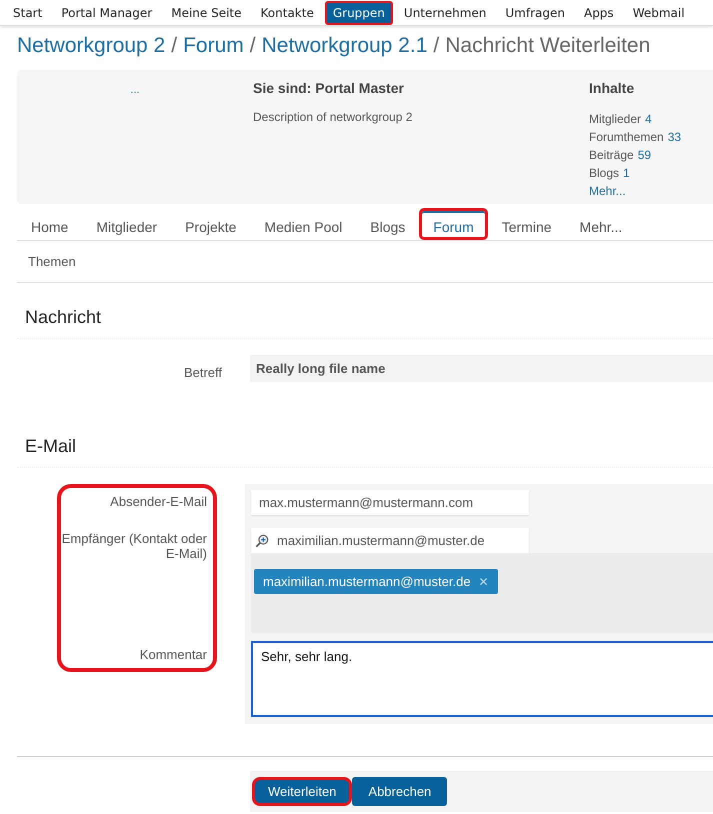 The height and width of the screenshot is (814, 713). Describe the element at coordinates (367, 581) in the screenshot. I see `recipient-email: maximilian.mustermann@muster.de` at that location.